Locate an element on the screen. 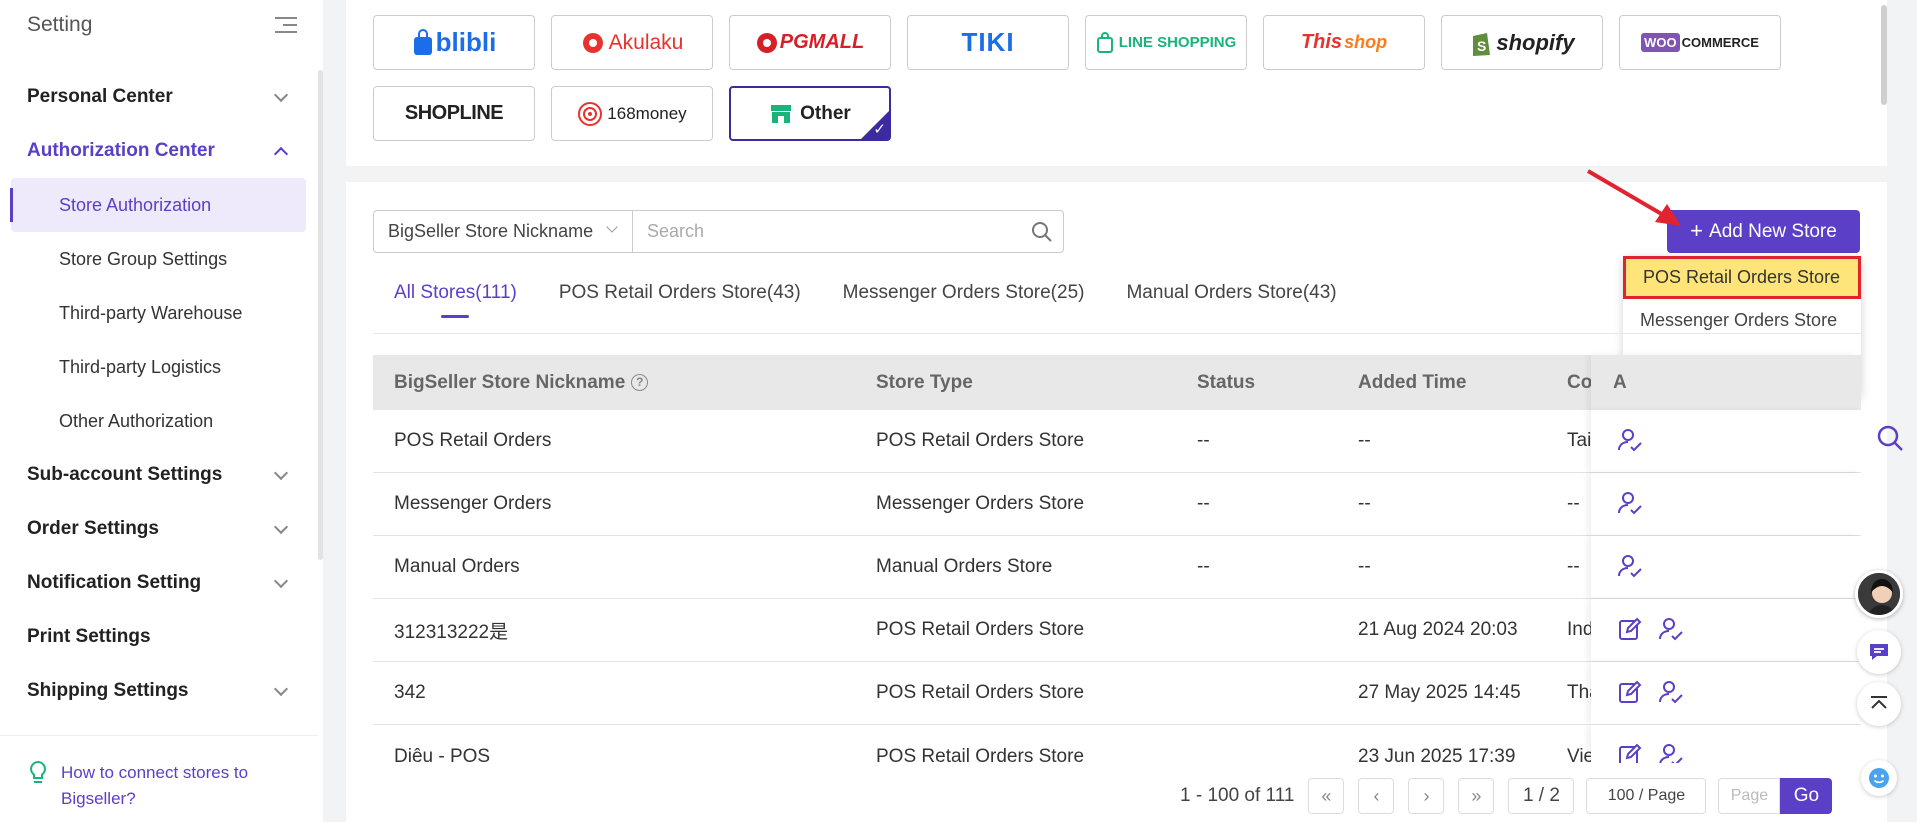 The height and width of the screenshot is (822, 1917). add-new-store-button: + Add New Store is located at coordinates (1763, 231).